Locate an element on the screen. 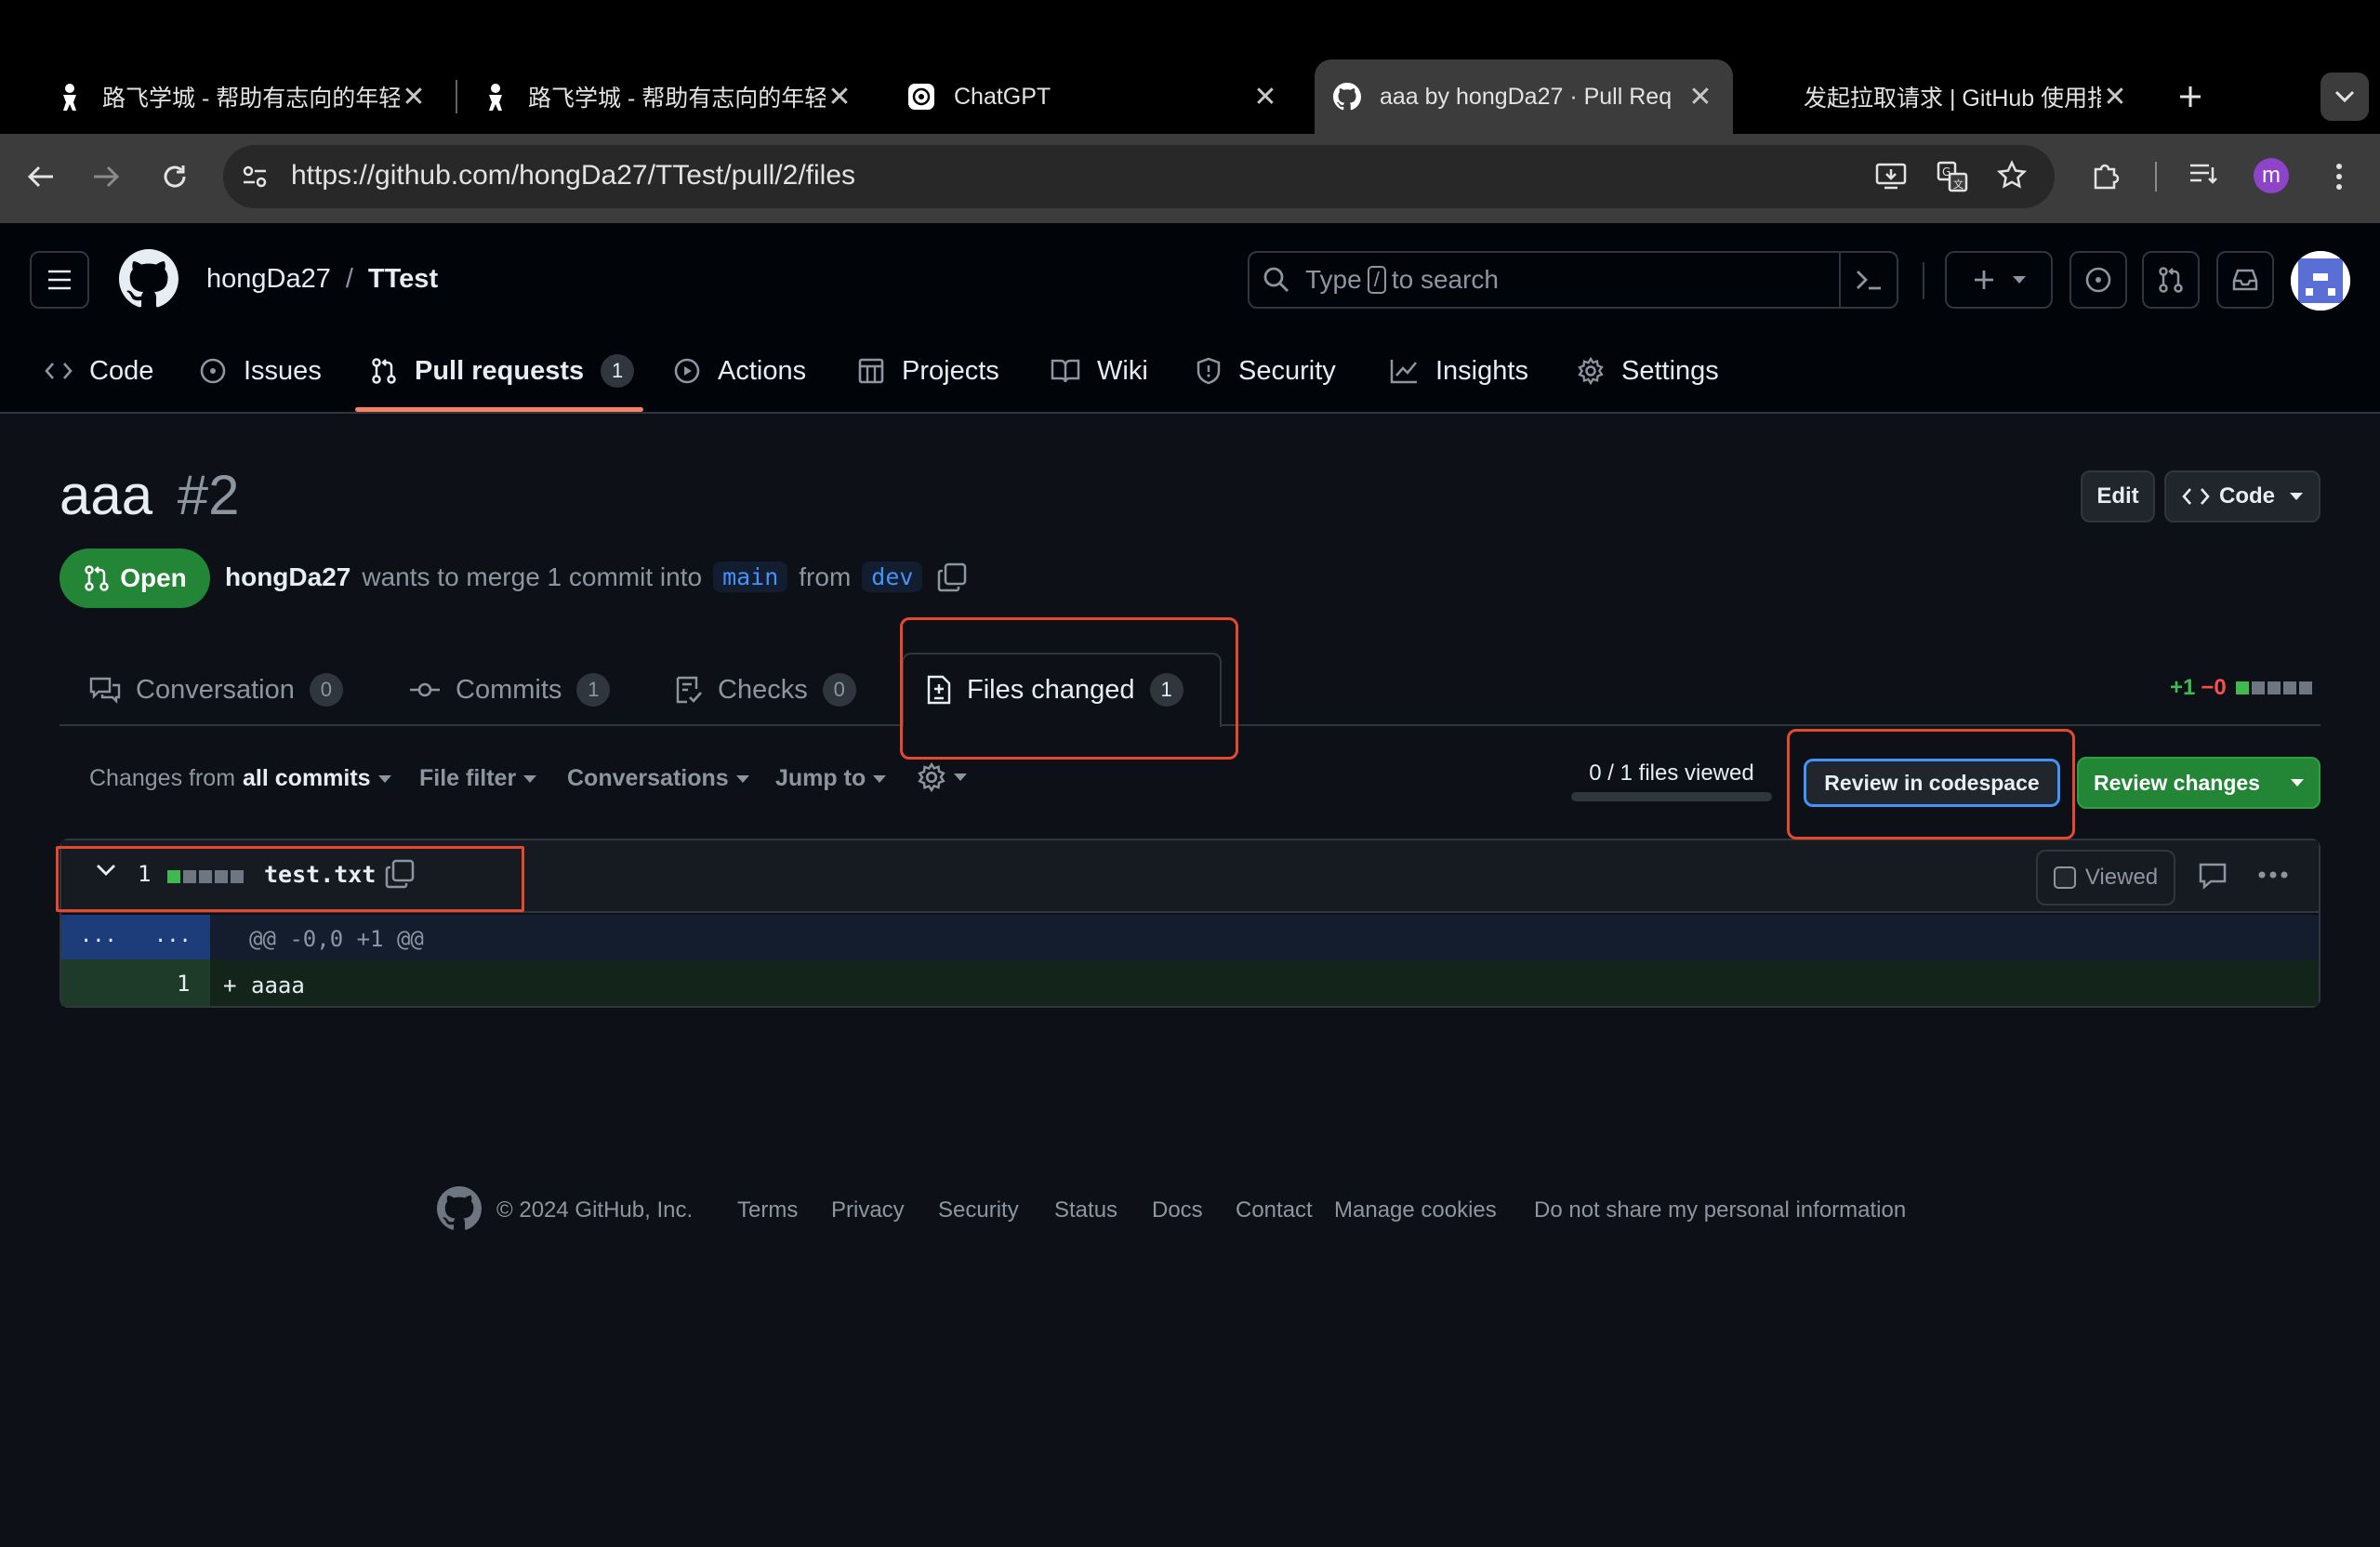 This screenshot has height=1547, width=2380. pr-title-text: aaa is located at coordinates (106, 495).